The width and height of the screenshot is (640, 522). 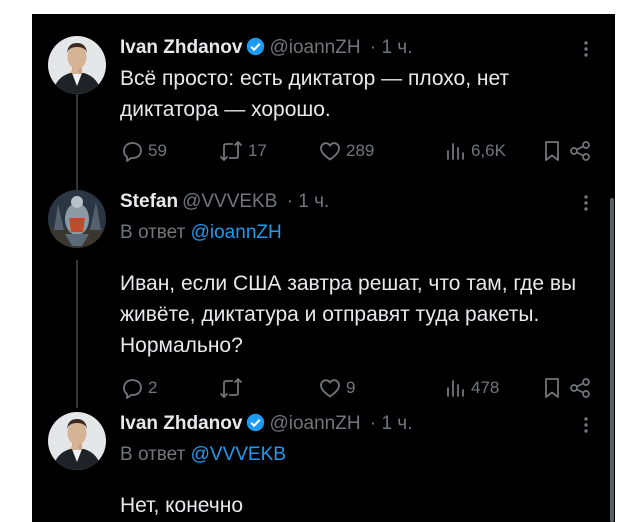 I want to click on reply-button: 59, so click(x=143, y=151).